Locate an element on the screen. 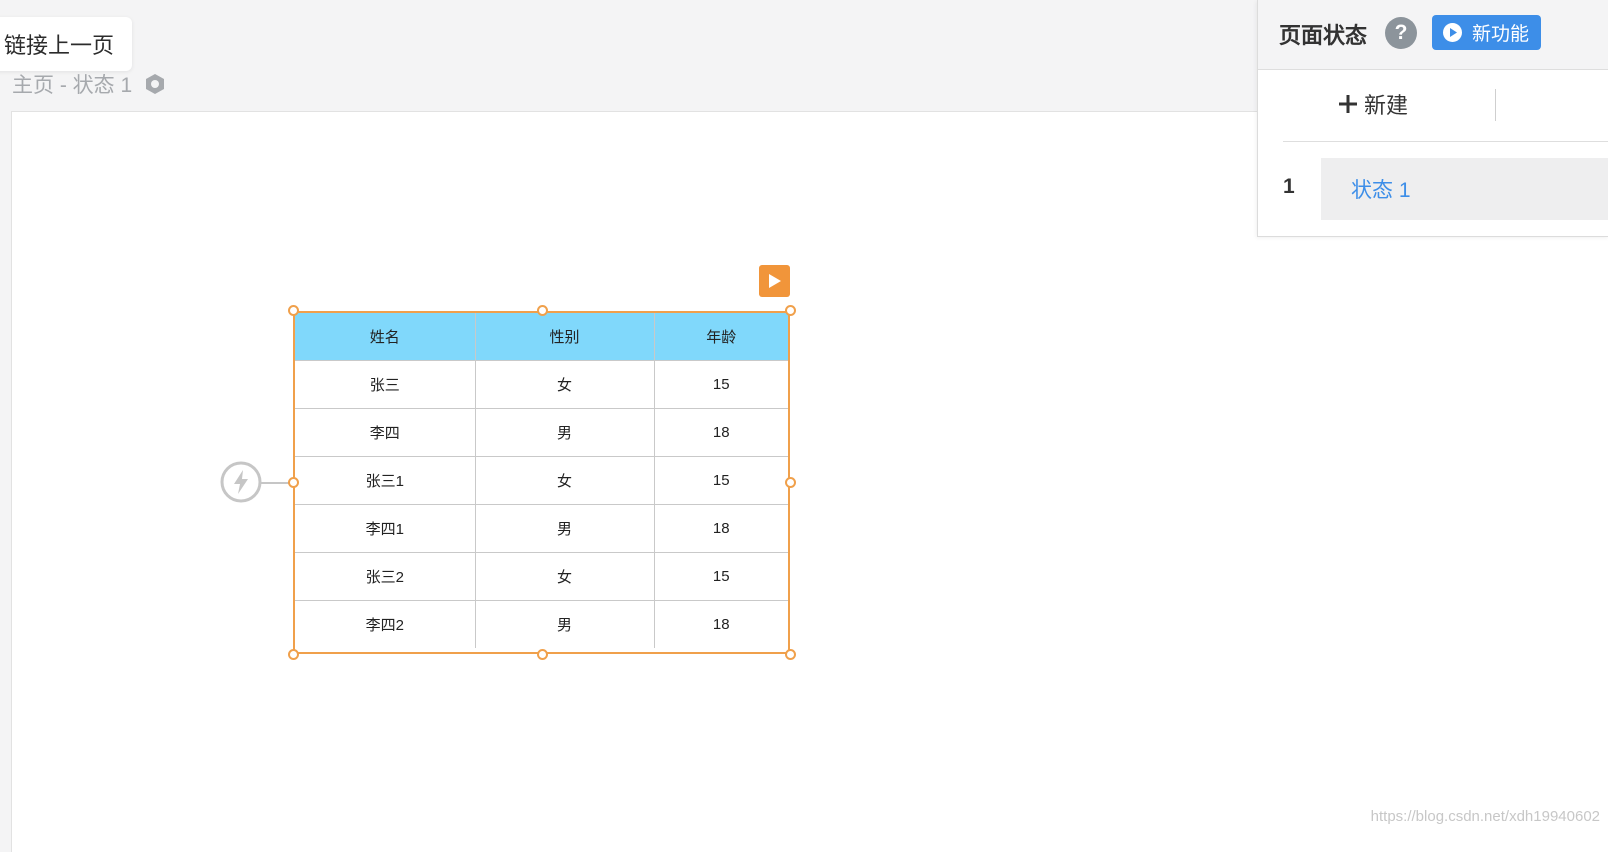  watermark: https://blog.csdn.net/xdh19940602 is located at coordinates (1485, 816).